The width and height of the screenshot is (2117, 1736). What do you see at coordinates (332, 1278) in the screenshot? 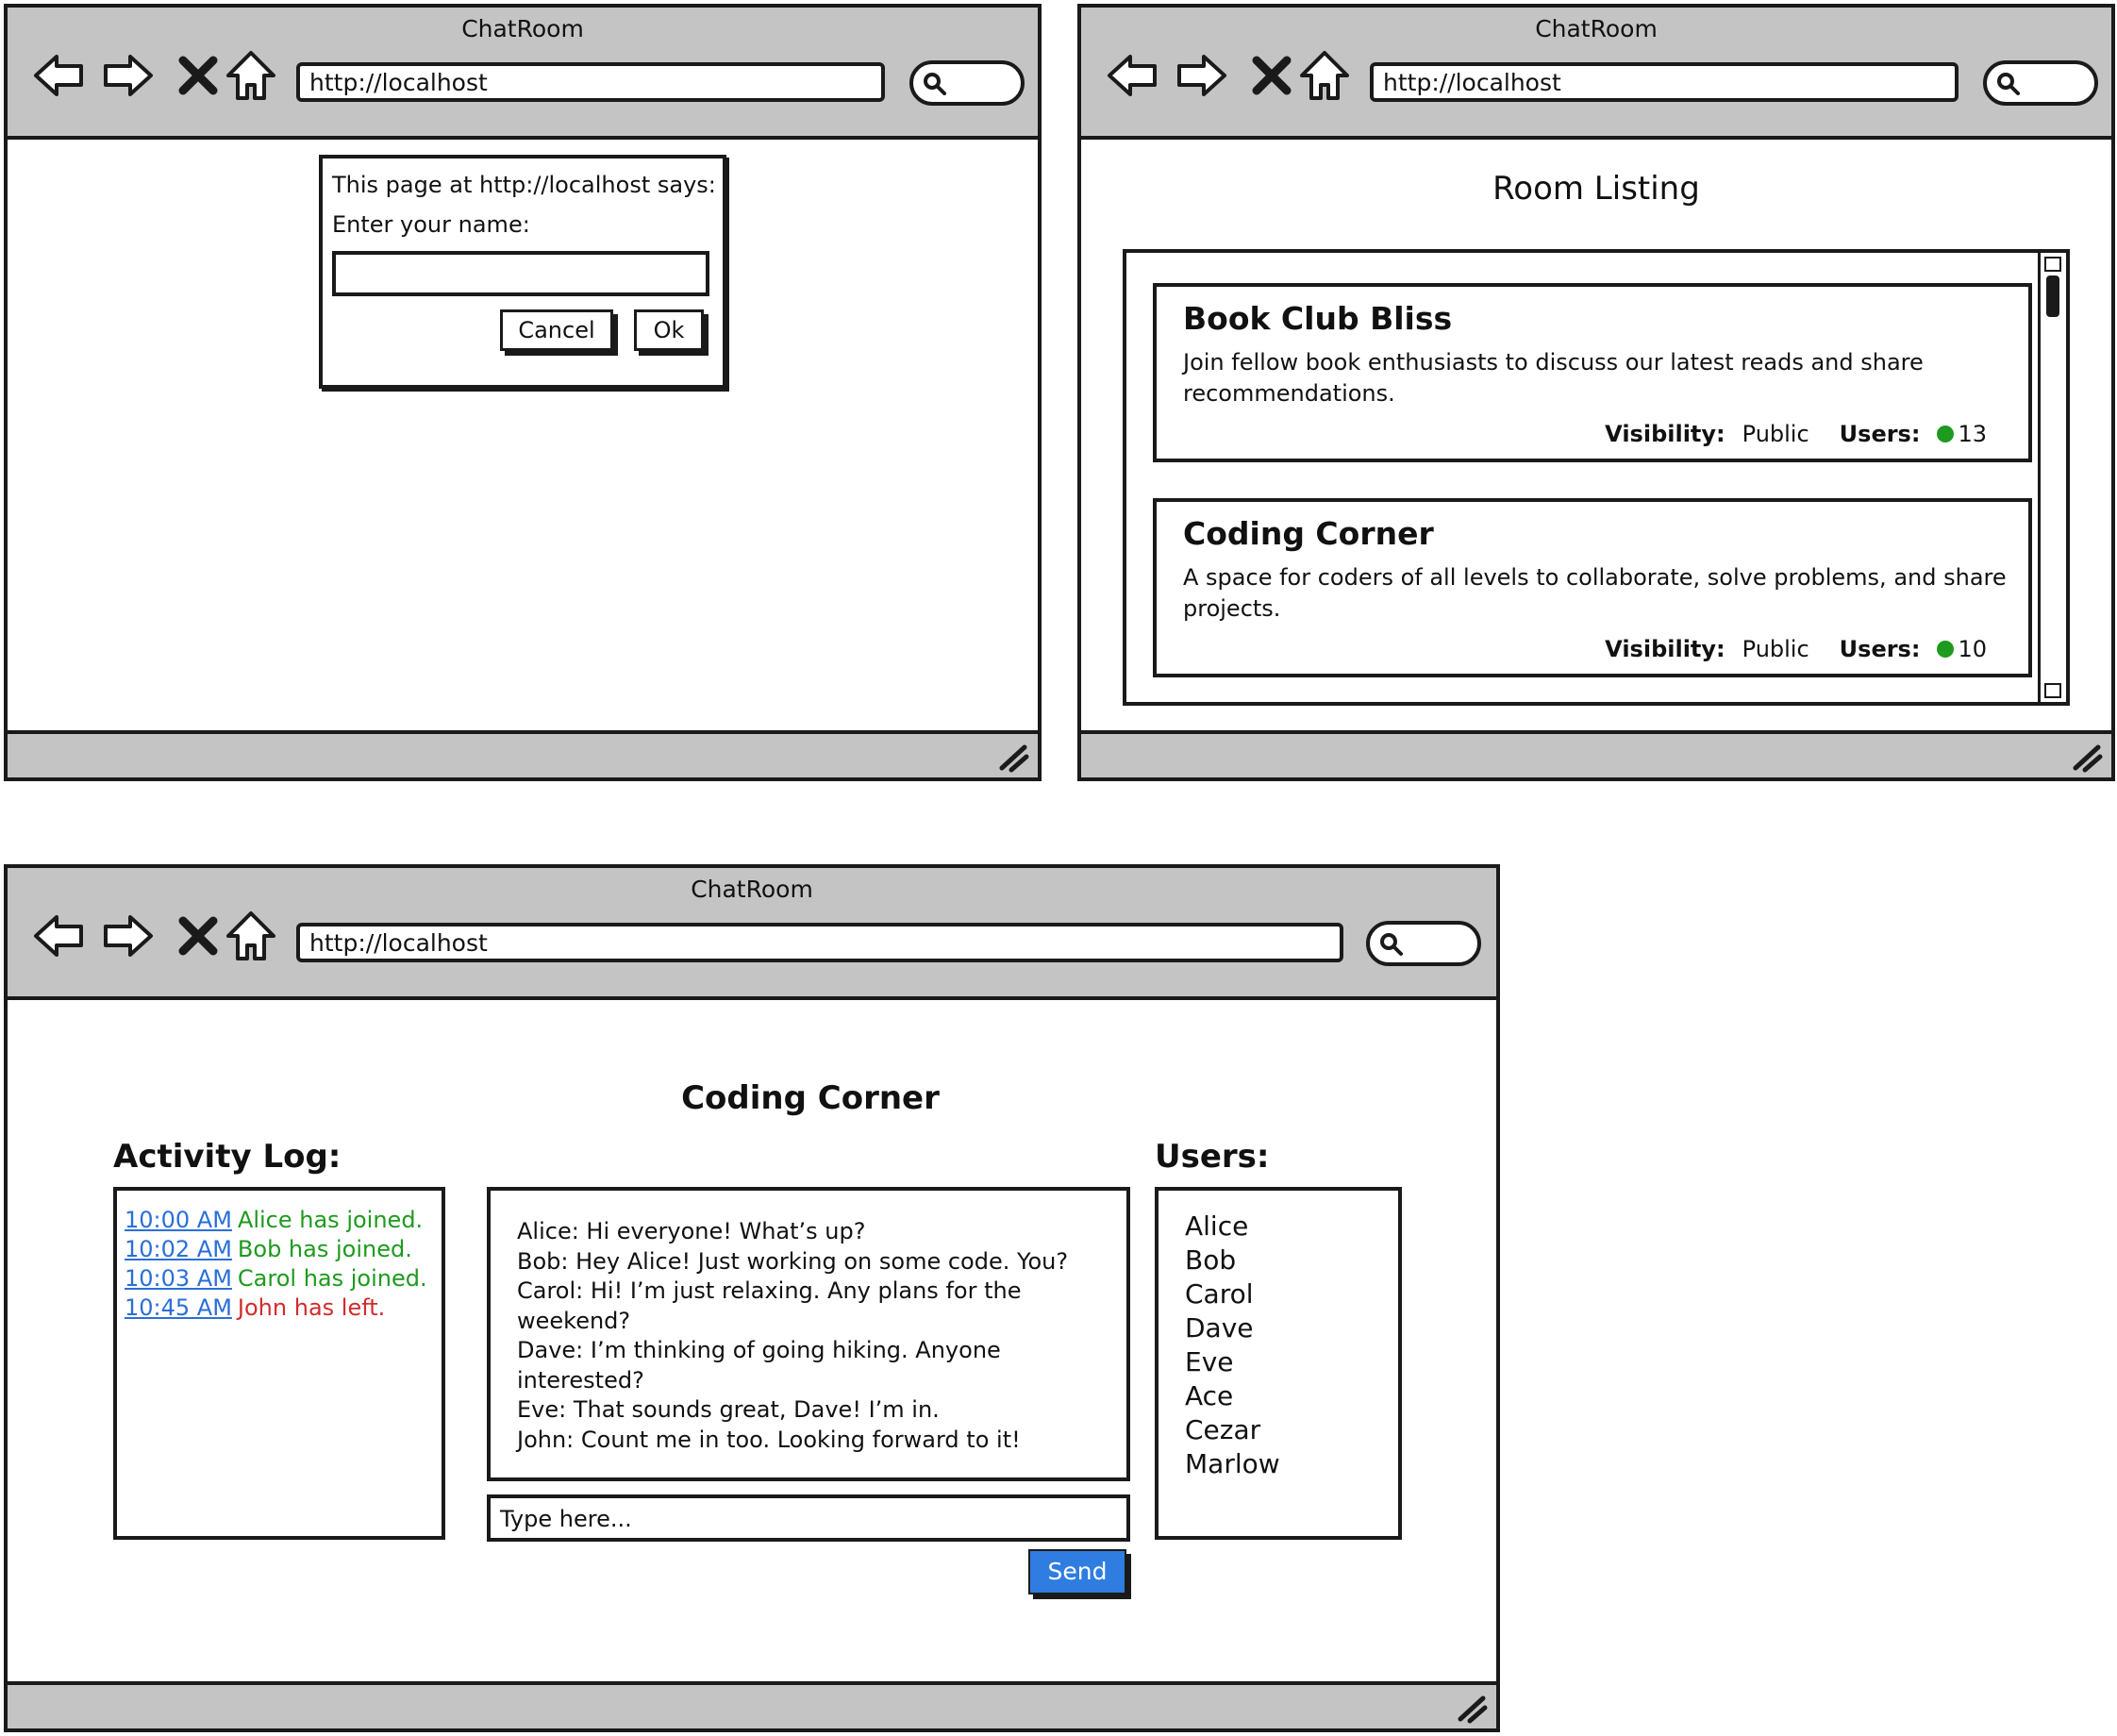
I see `log-text: Carol has joined.` at bounding box center [332, 1278].